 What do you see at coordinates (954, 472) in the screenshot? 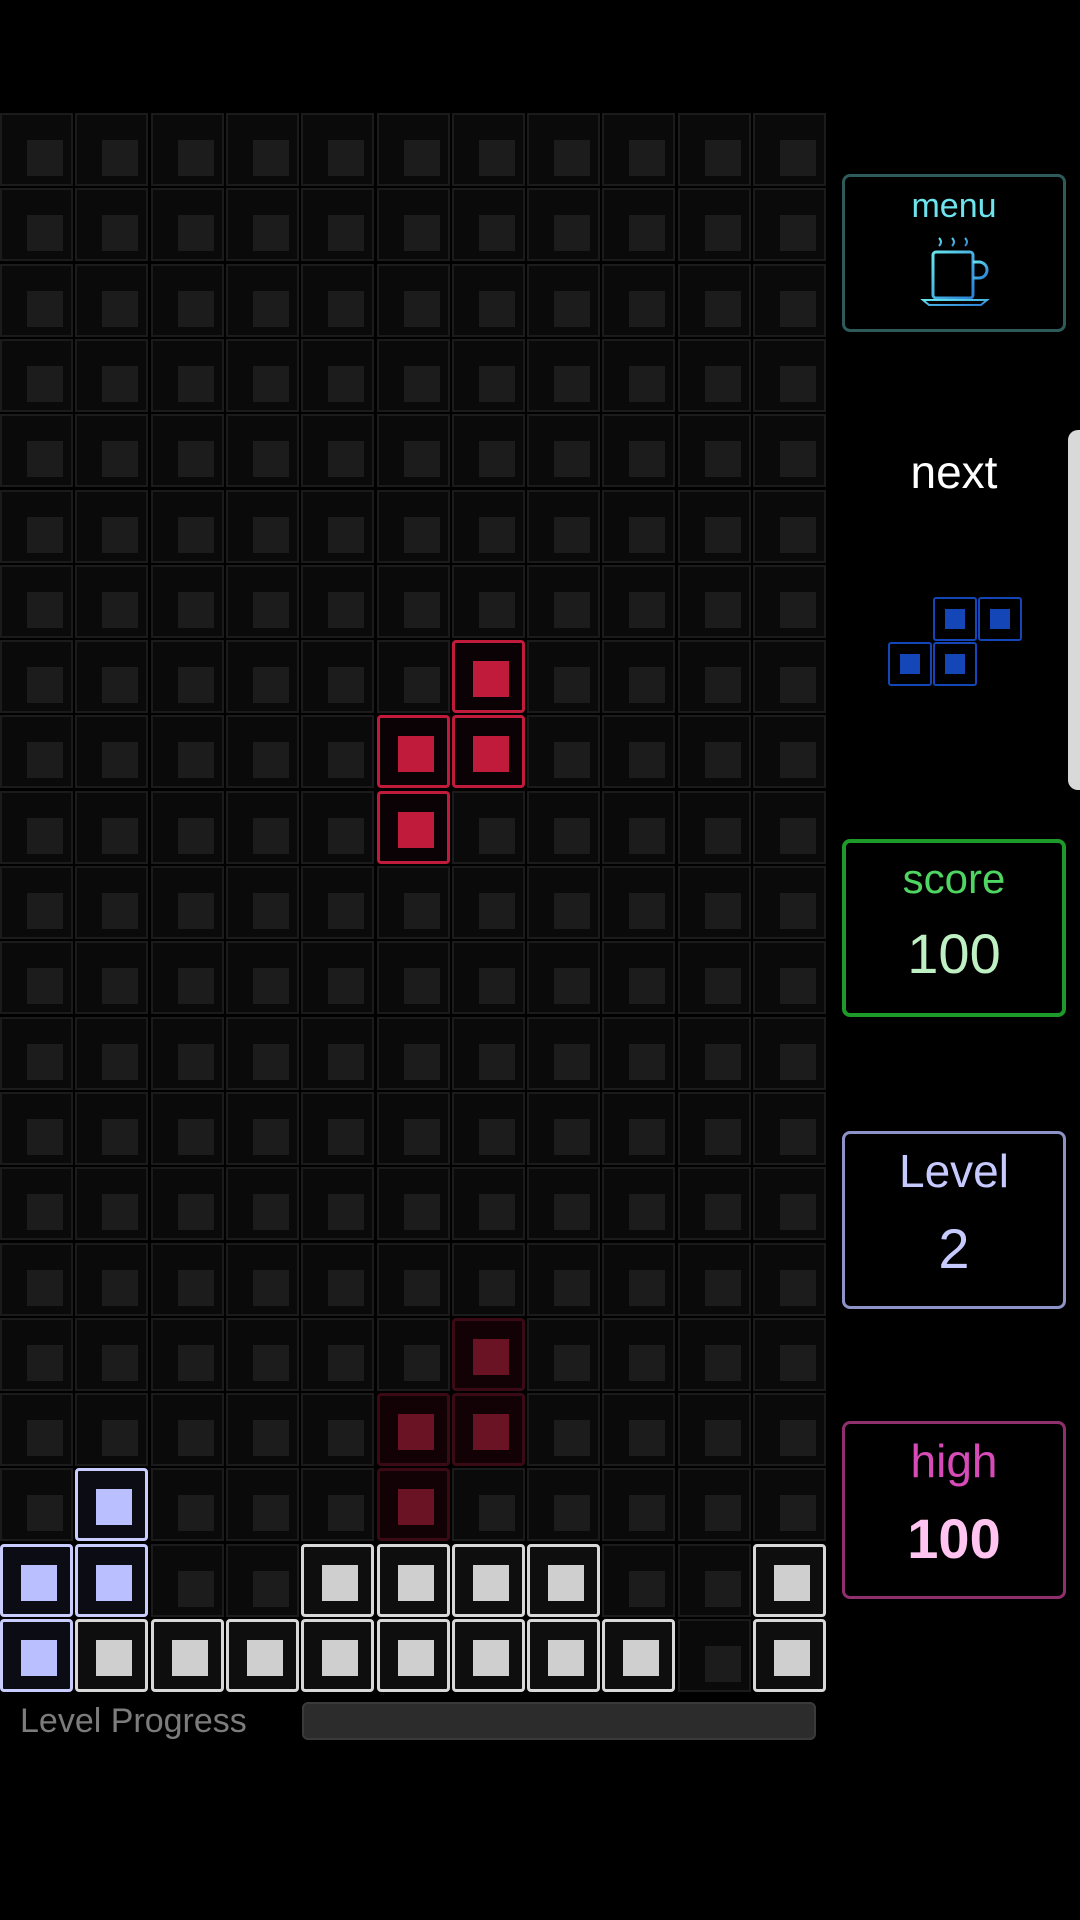
I see `next-label: next` at bounding box center [954, 472].